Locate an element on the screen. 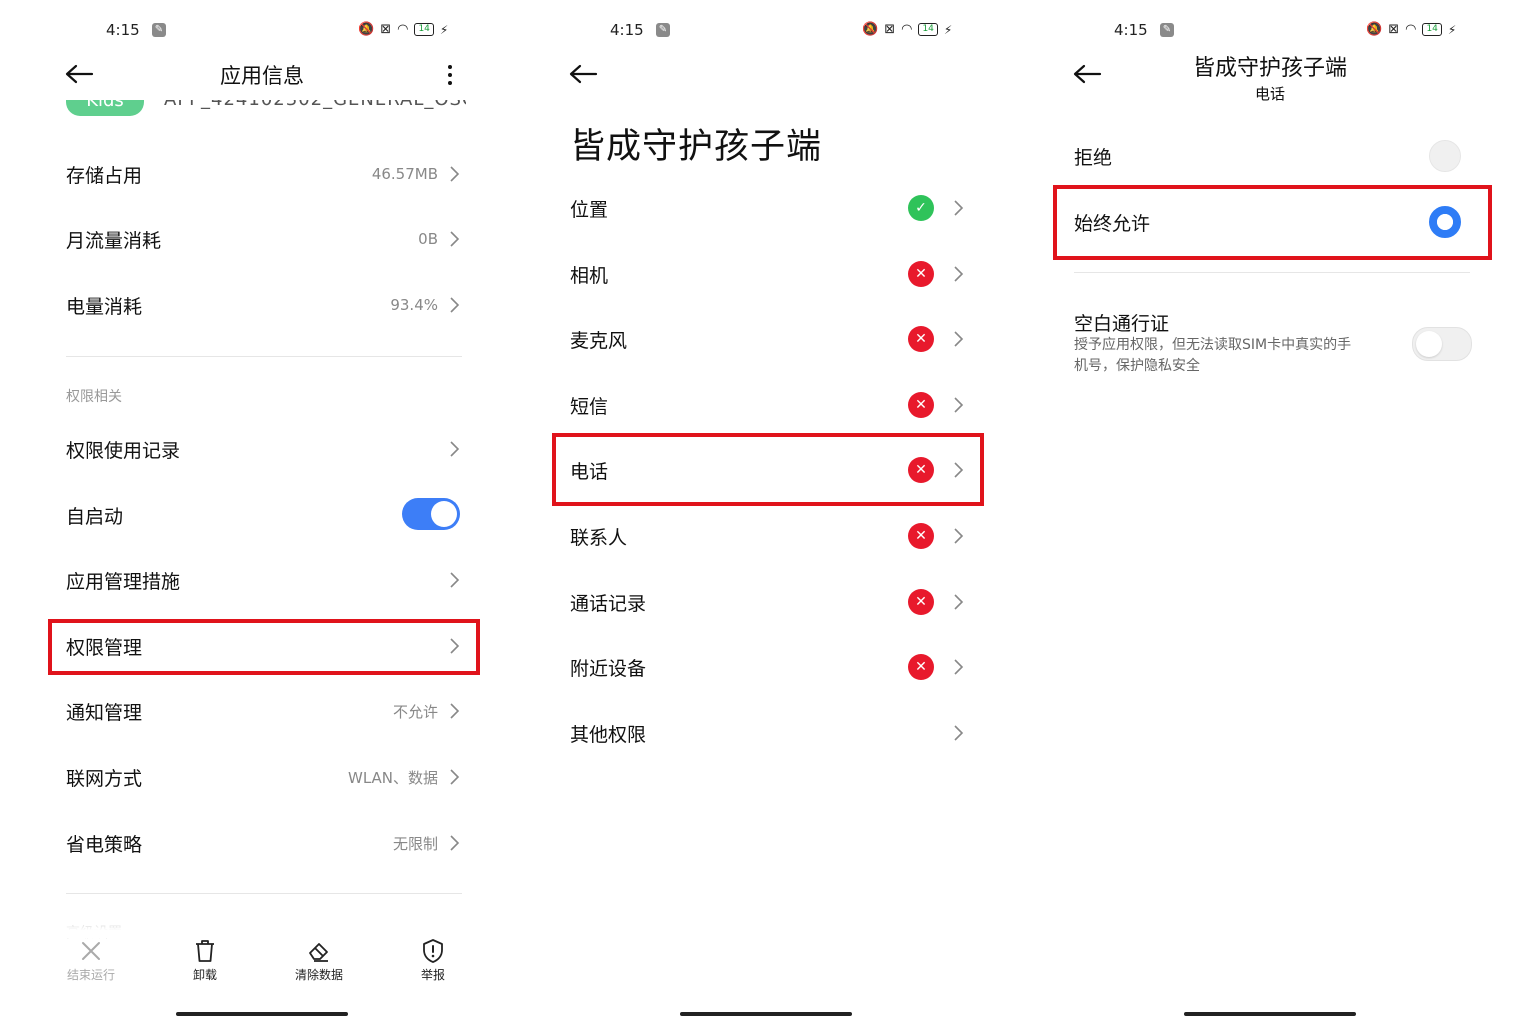 The image size is (1536, 1024). desc-line-2: 机号，保护隐私安全 is located at coordinates (1137, 366).